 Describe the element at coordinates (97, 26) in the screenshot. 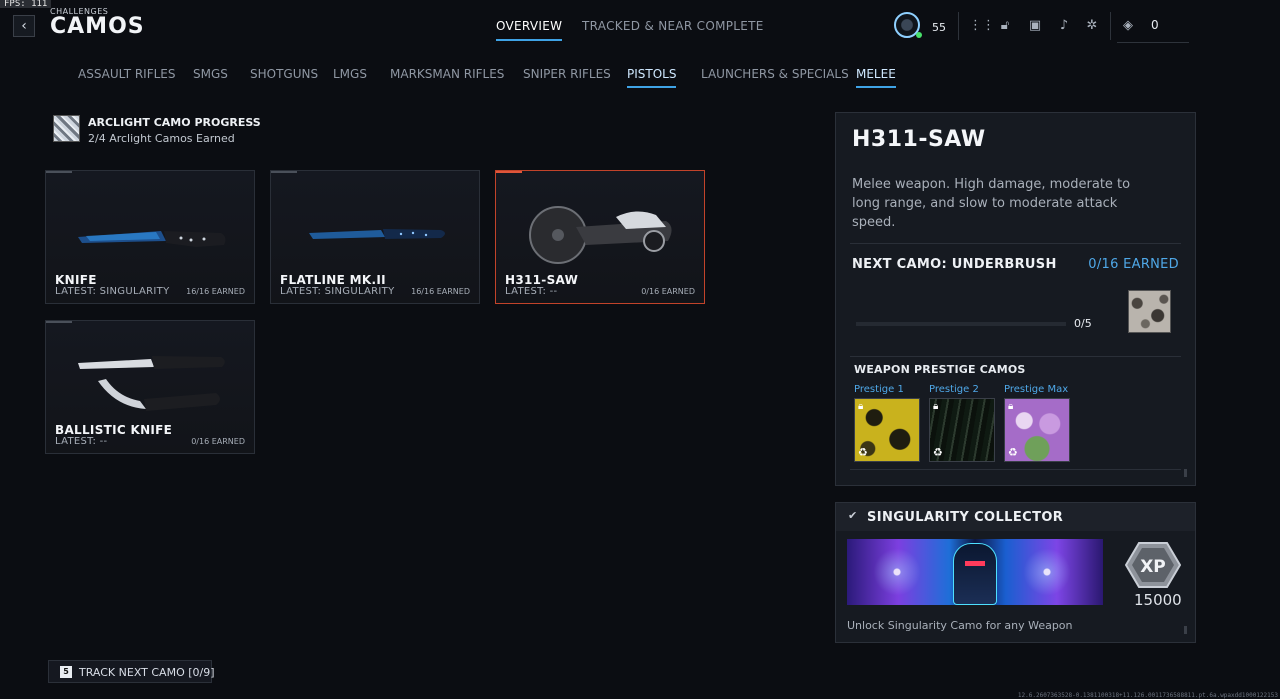

I see `page-title: CAMOS` at that location.